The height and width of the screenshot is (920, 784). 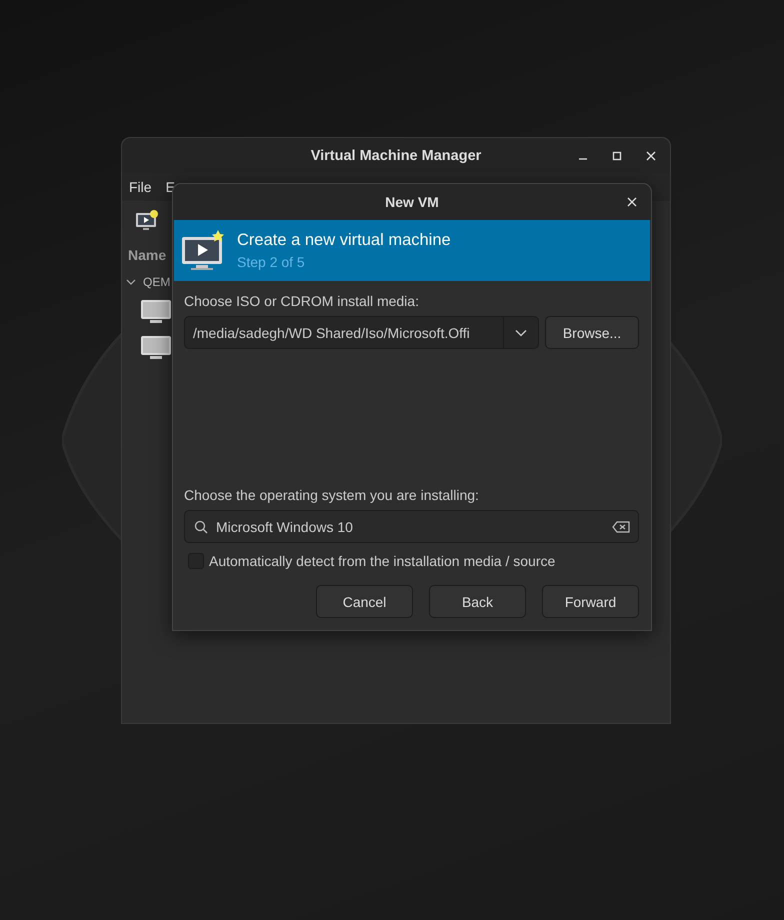 I want to click on dropdown-icon, so click(x=521, y=332).